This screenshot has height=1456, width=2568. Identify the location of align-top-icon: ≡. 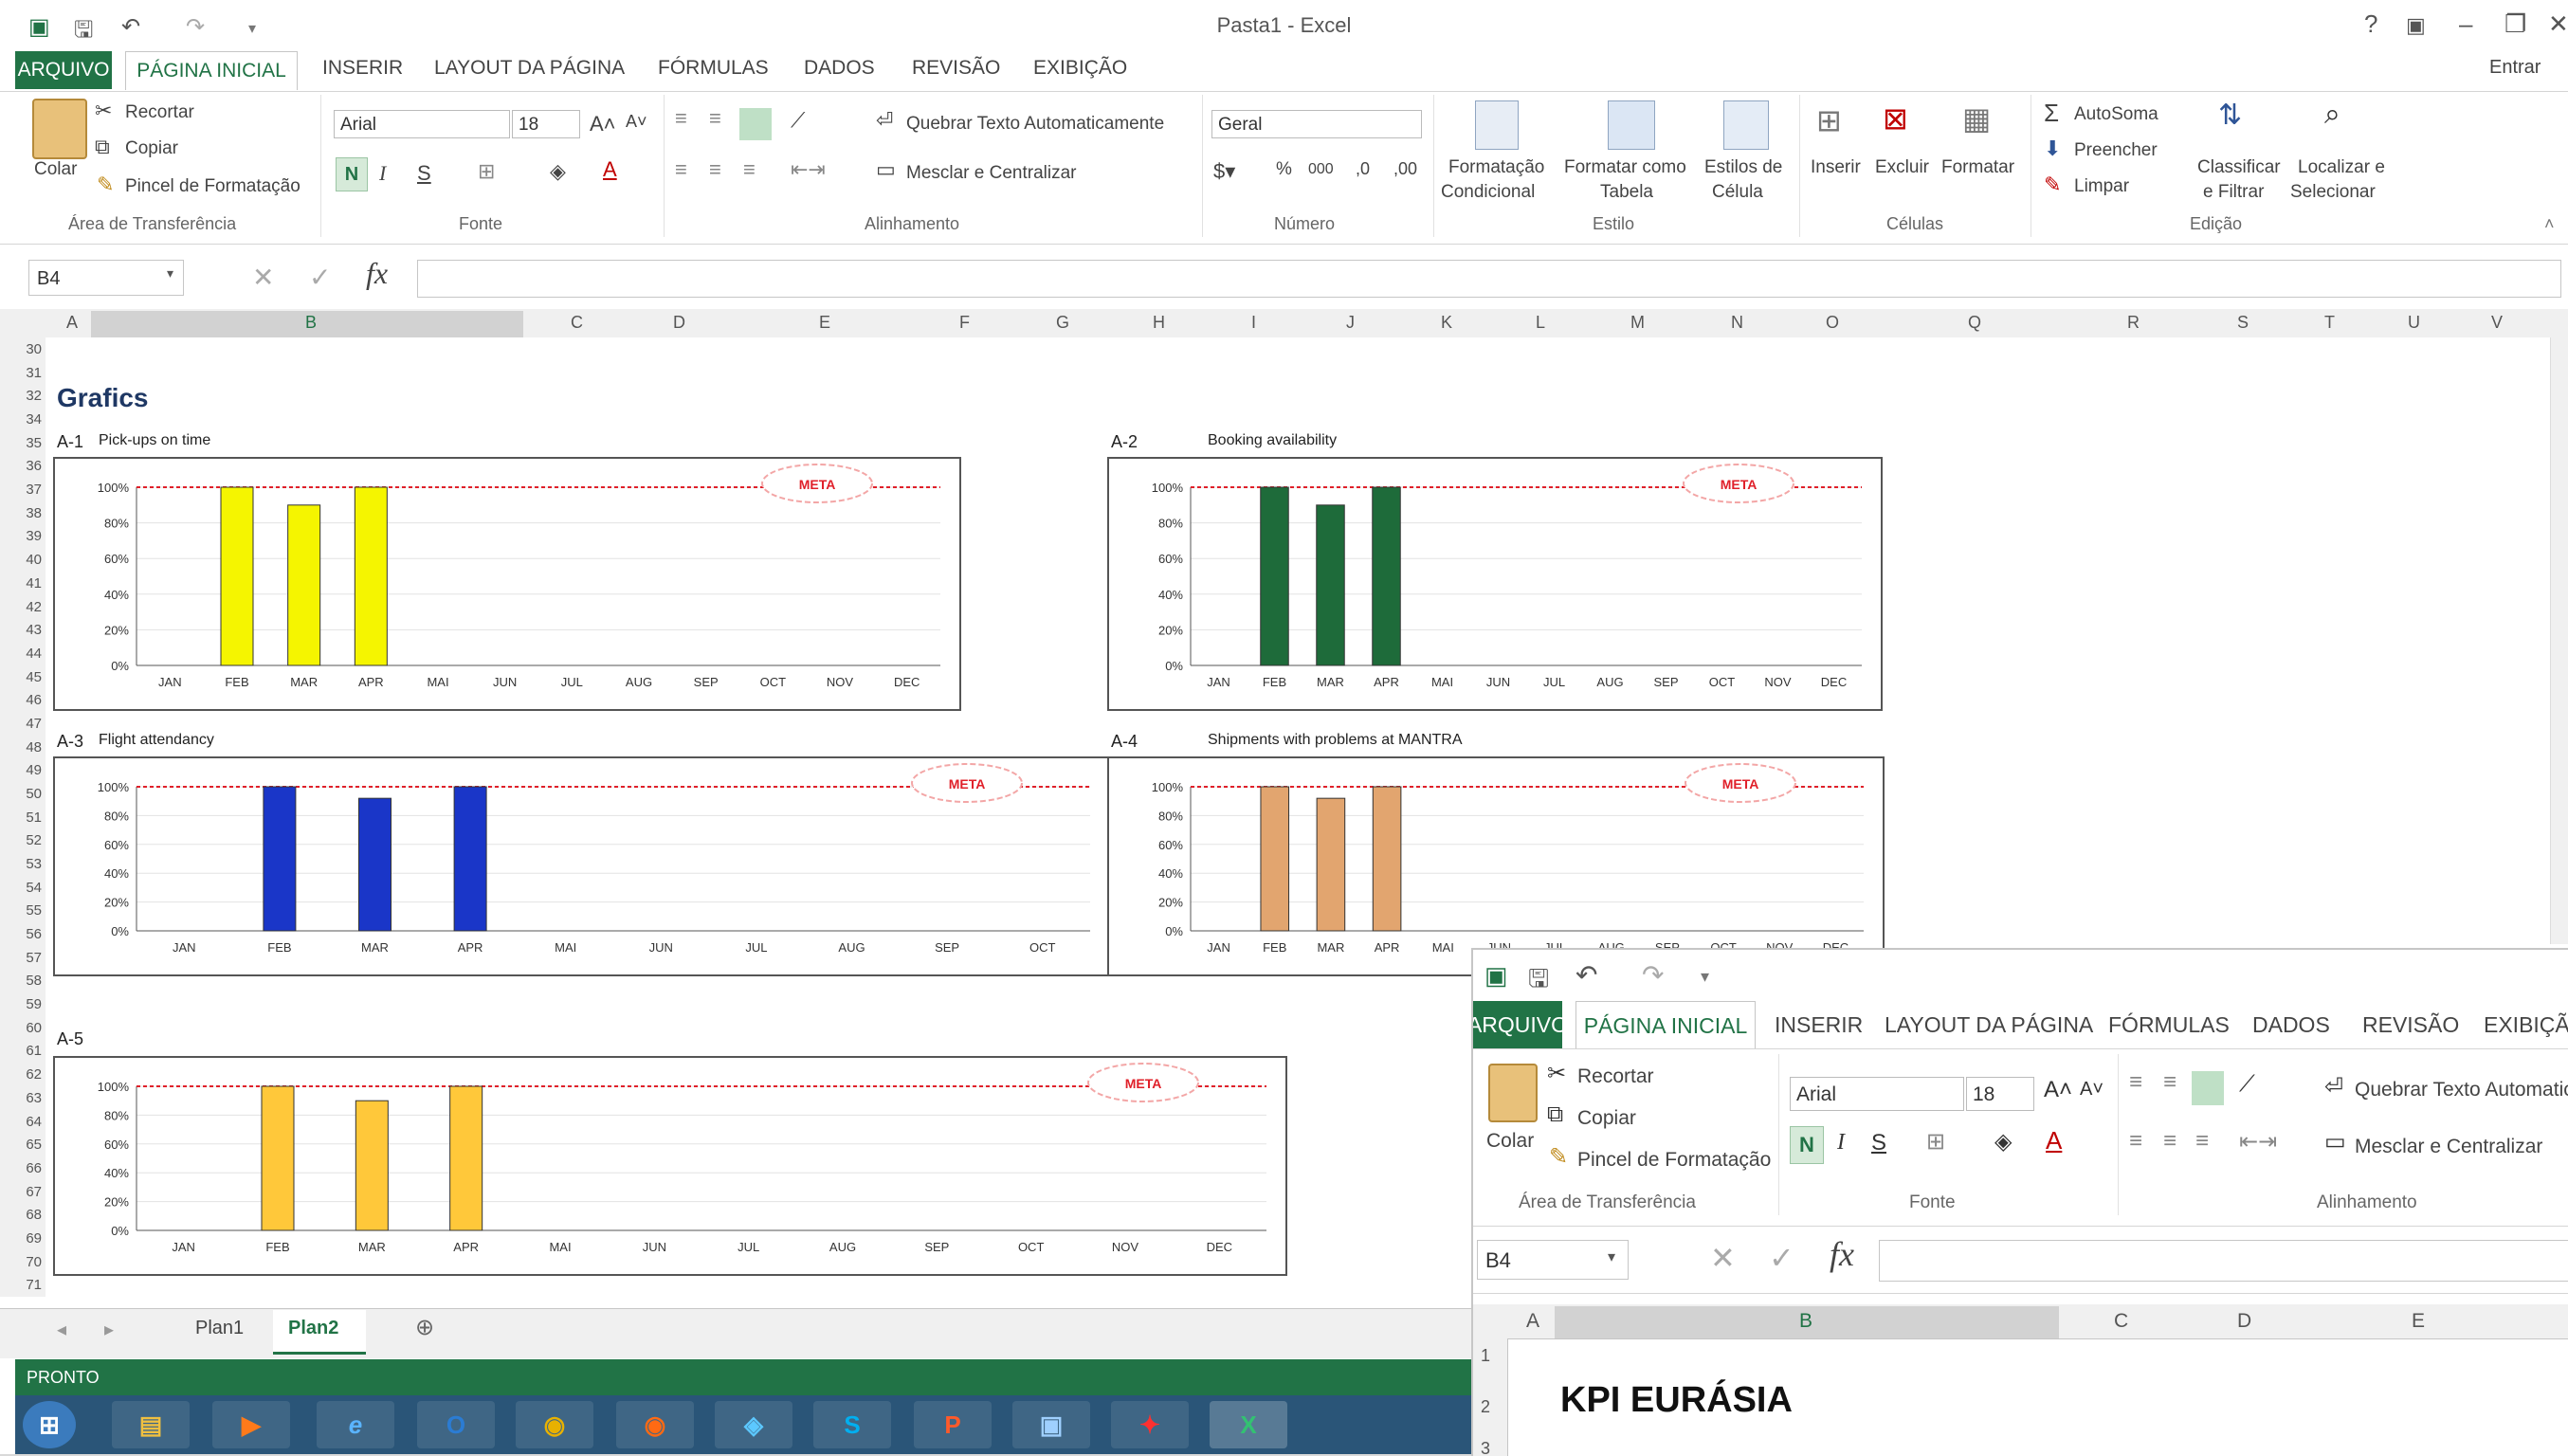
(681, 118).